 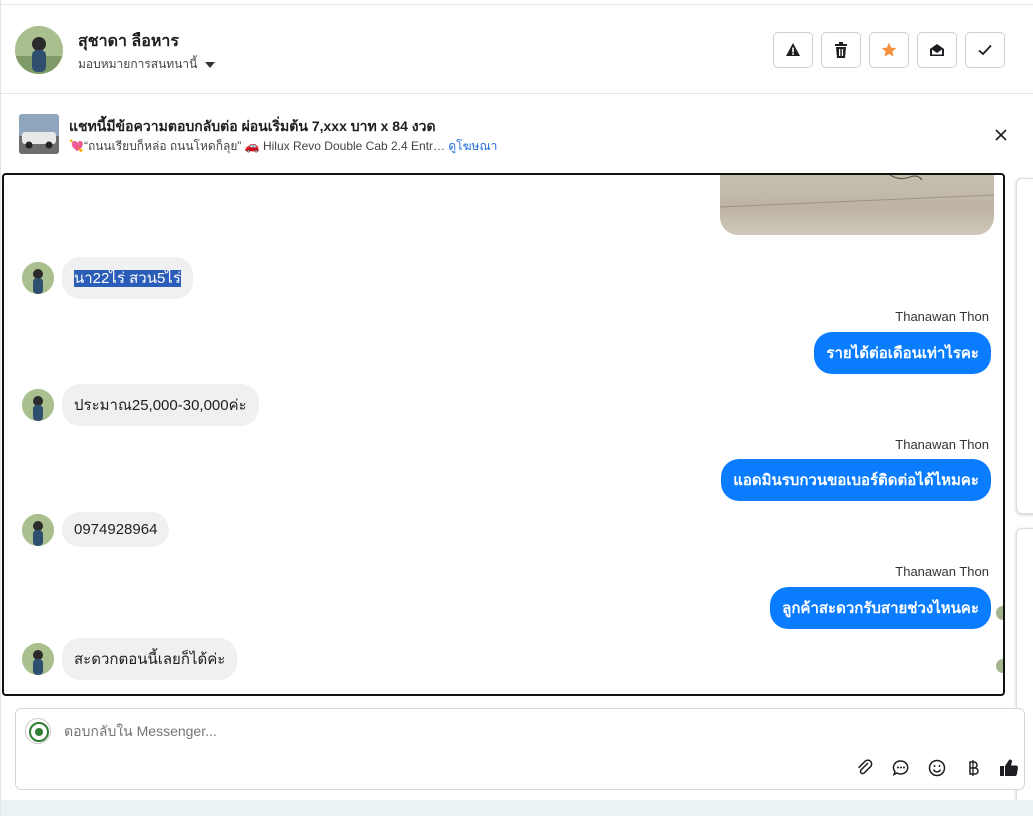 What do you see at coordinates (520, 749) in the screenshot?
I see `reply-composer` at bounding box center [520, 749].